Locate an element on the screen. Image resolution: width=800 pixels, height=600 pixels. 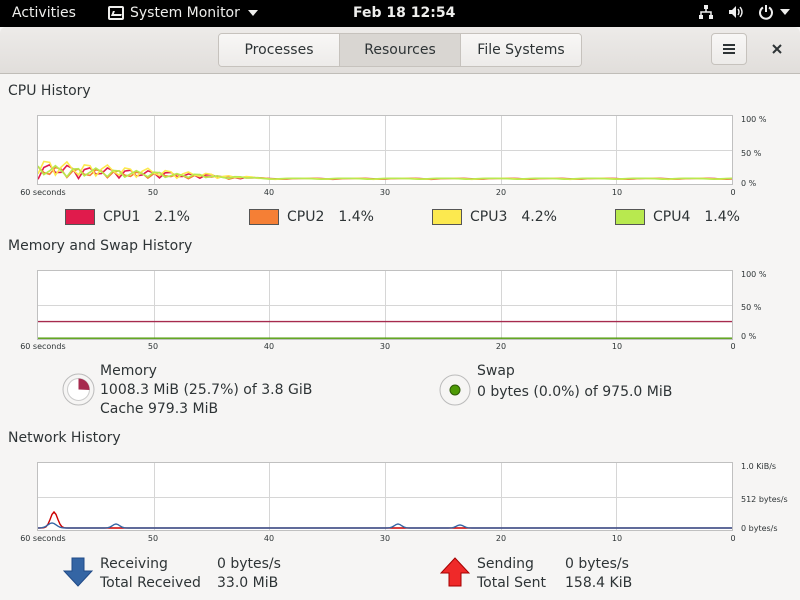
app-name: System Monitor is located at coordinates (185, 13).